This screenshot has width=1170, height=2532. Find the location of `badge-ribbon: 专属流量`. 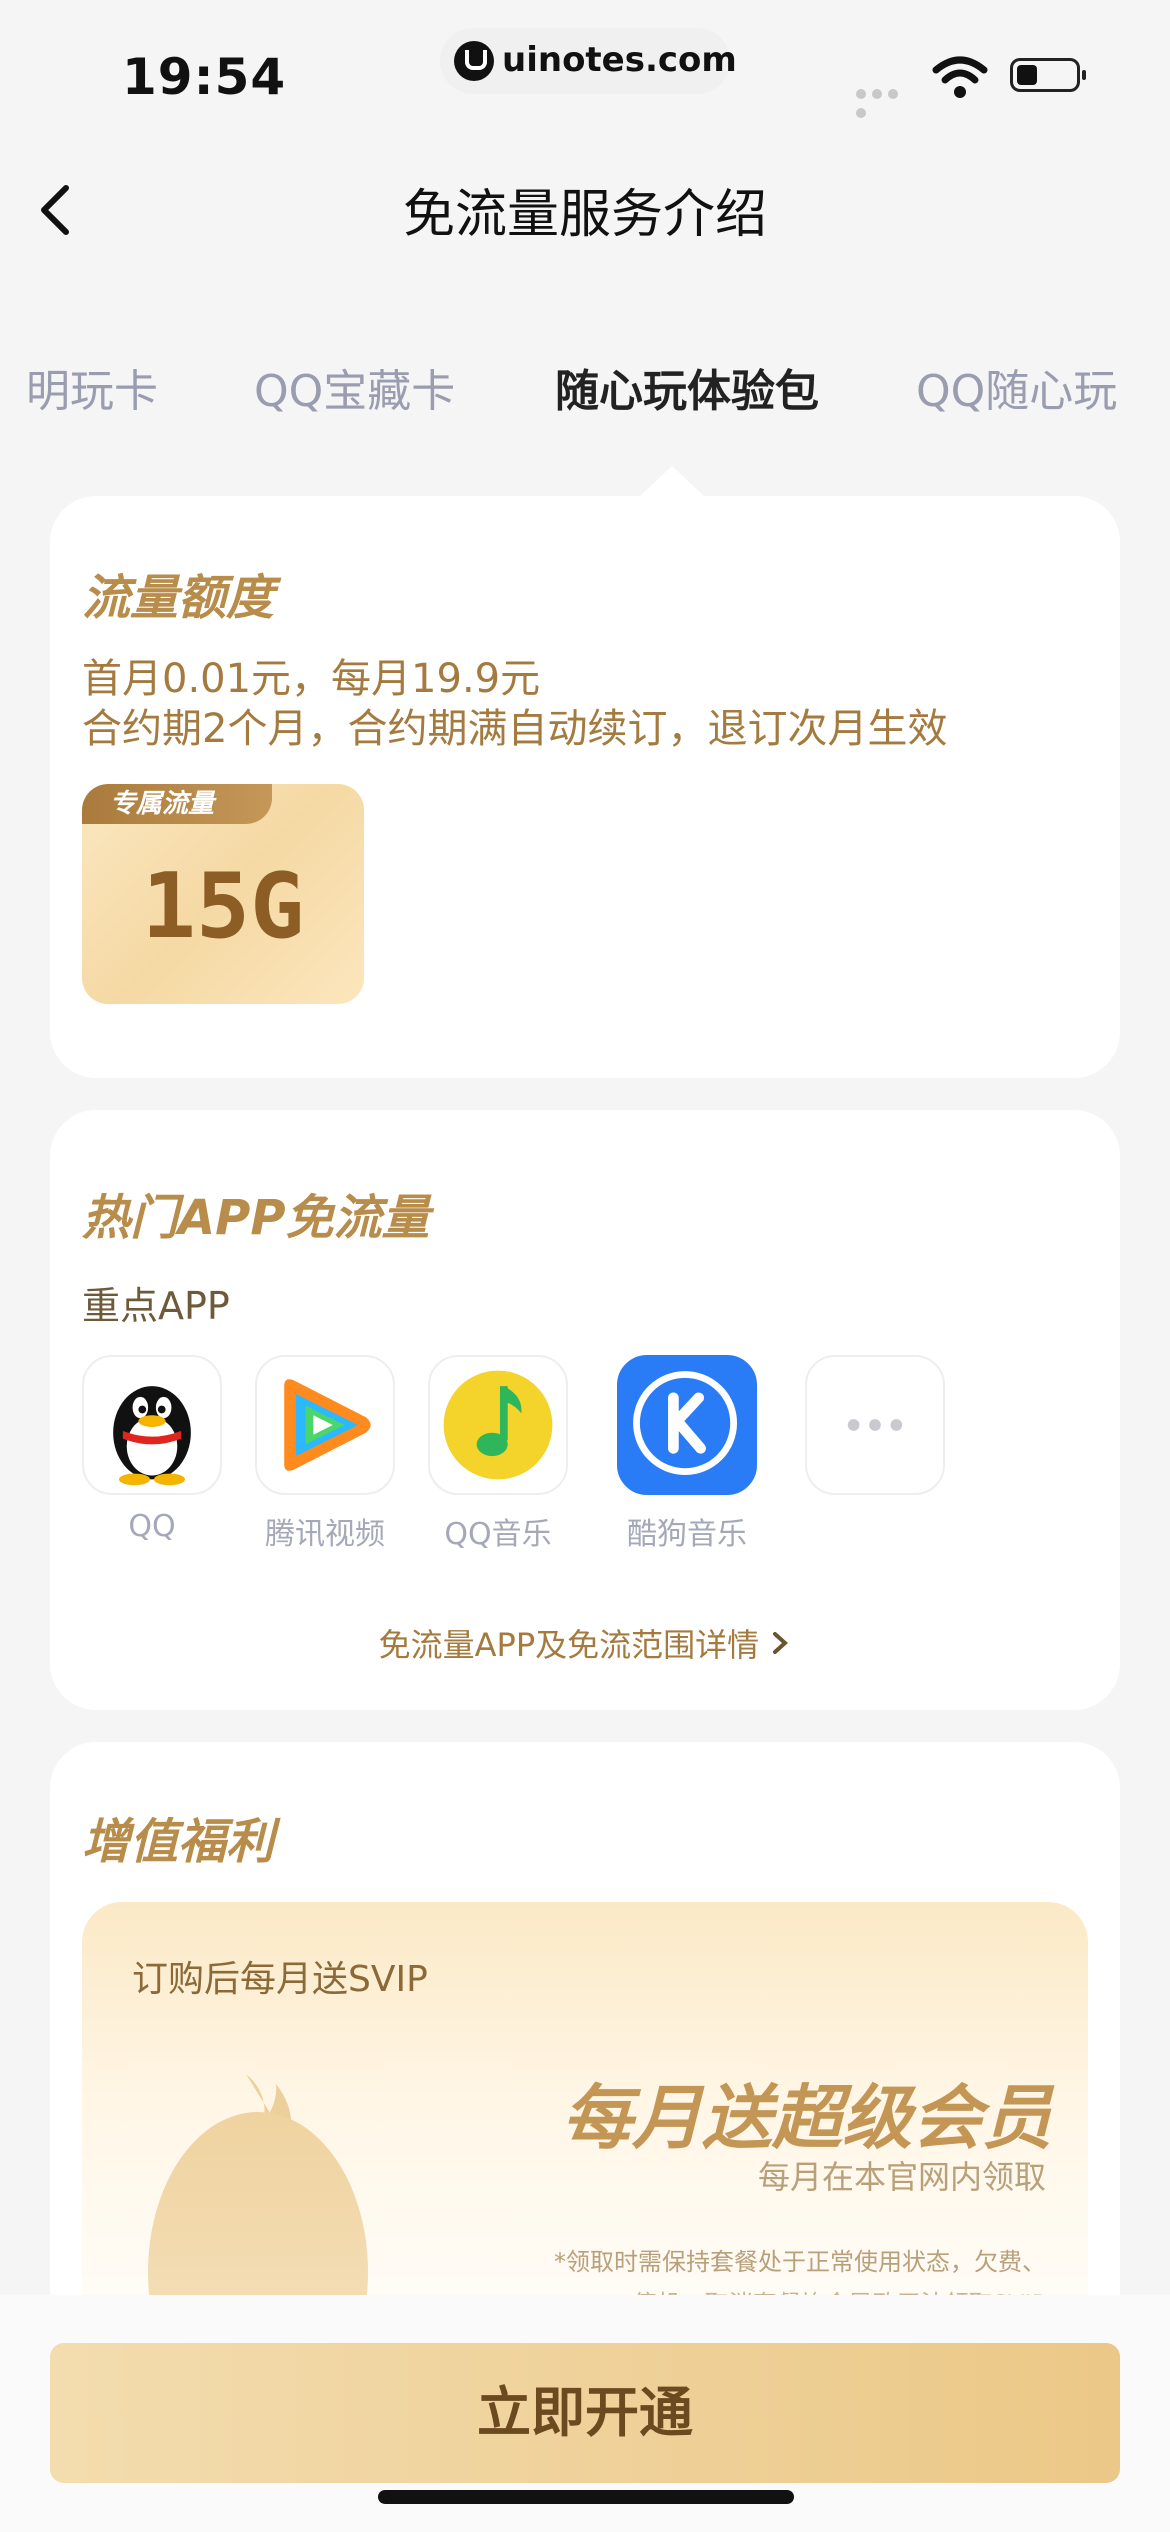

badge-ribbon: 专属流量 is located at coordinates (177, 804).